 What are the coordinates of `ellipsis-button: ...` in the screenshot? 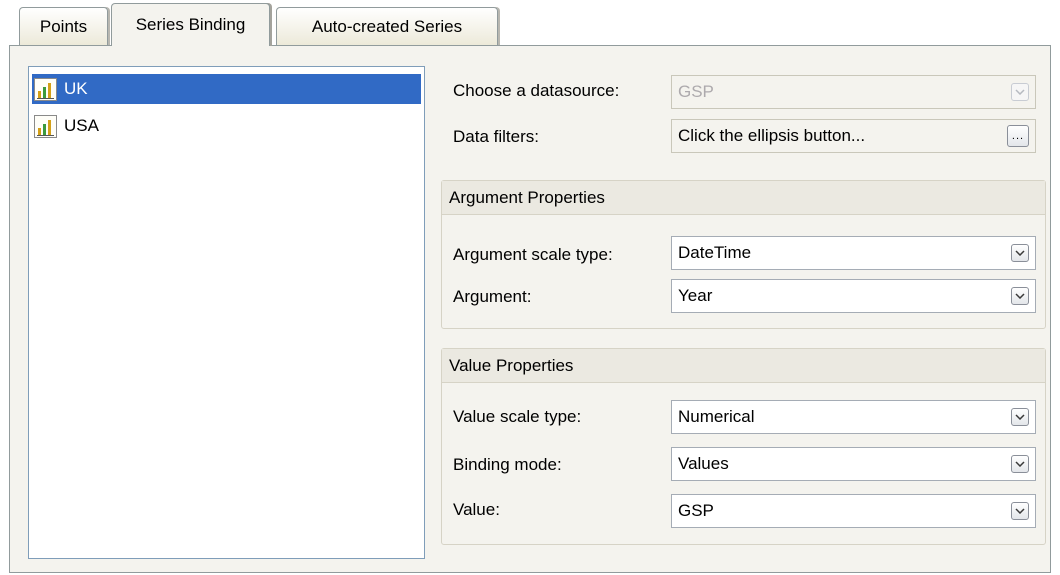 It's located at (1018, 136).